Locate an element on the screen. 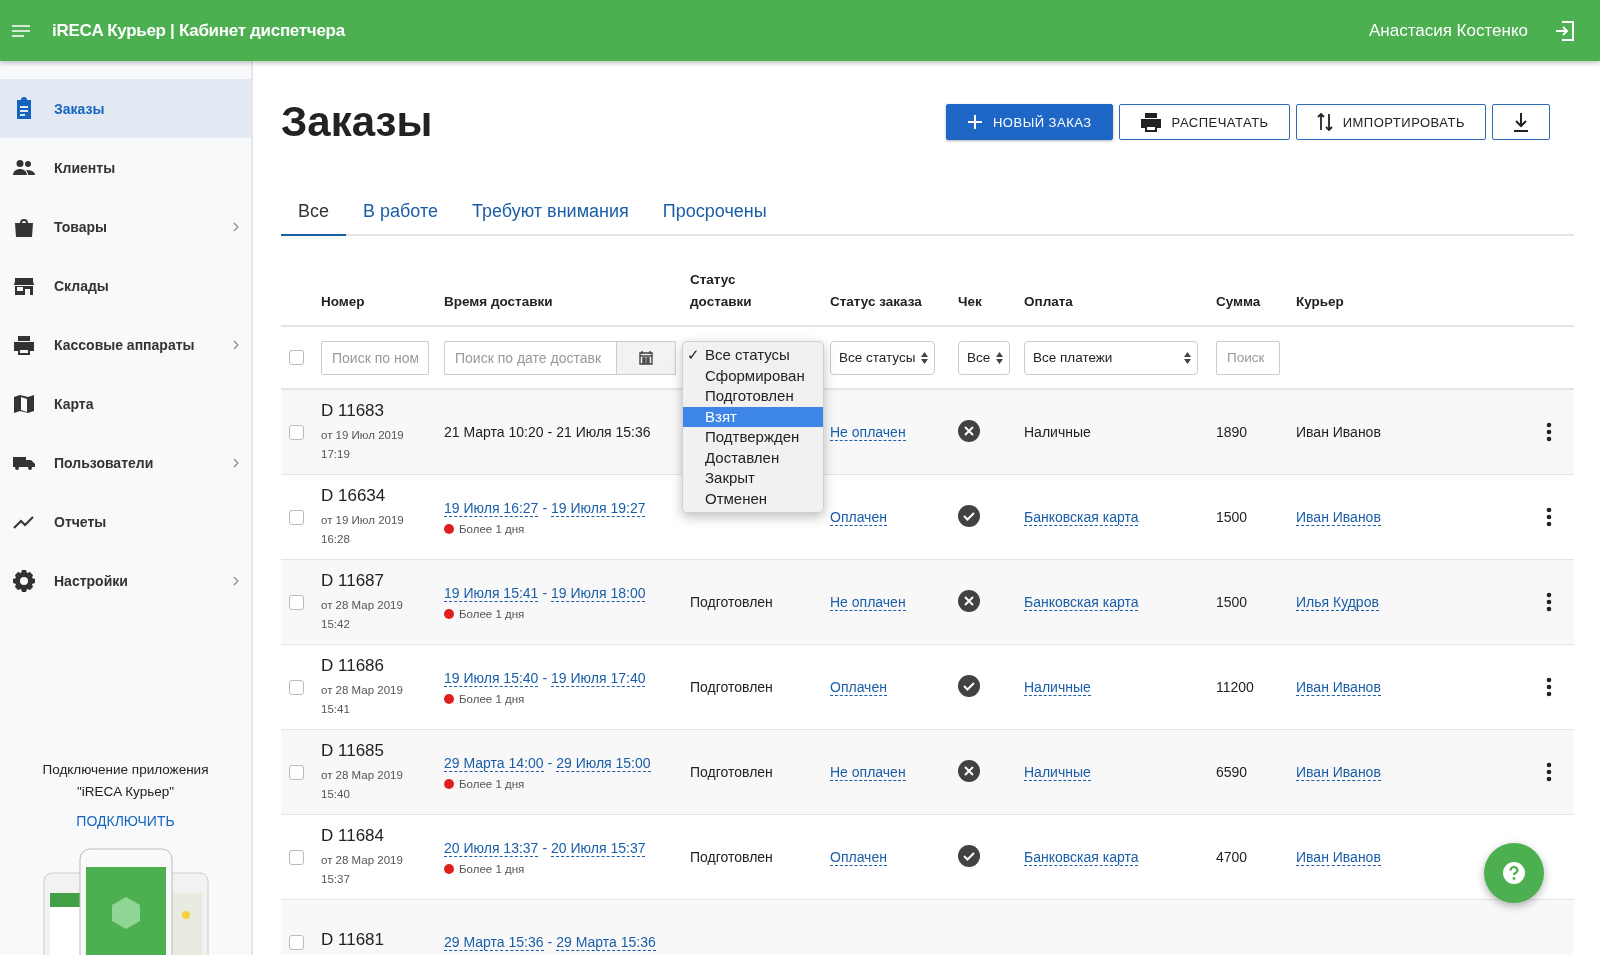 Image resolution: width=1600 pixels, height=955 pixels. column-header: Статус доставки is located at coordinates (721, 291).